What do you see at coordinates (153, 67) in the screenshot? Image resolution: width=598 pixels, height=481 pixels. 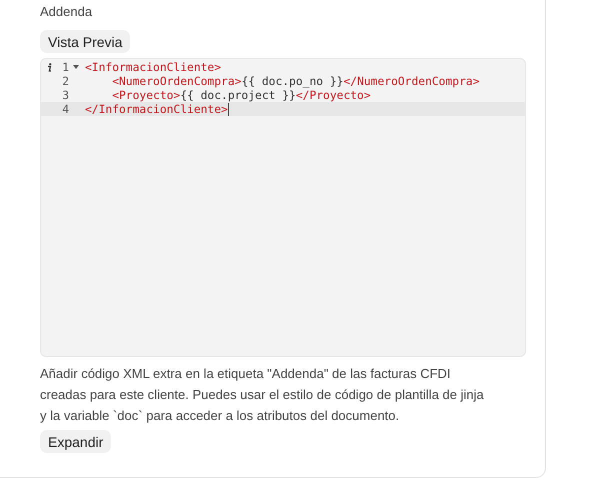 I see `code-text: <InformacionCliente>` at bounding box center [153, 67].